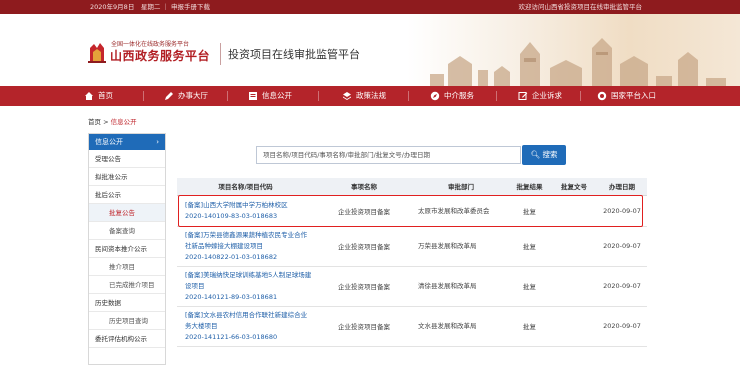 Image resolution: width=740 pixels, height=365 pixels. I want to click on highlight-box, so click(410, 211).